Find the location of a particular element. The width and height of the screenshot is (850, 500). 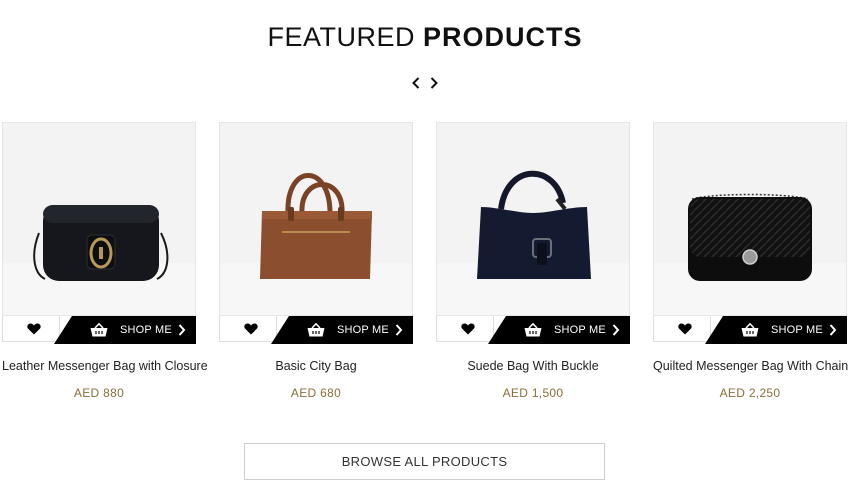

carousel-nav is located at coordinates (425, 83).